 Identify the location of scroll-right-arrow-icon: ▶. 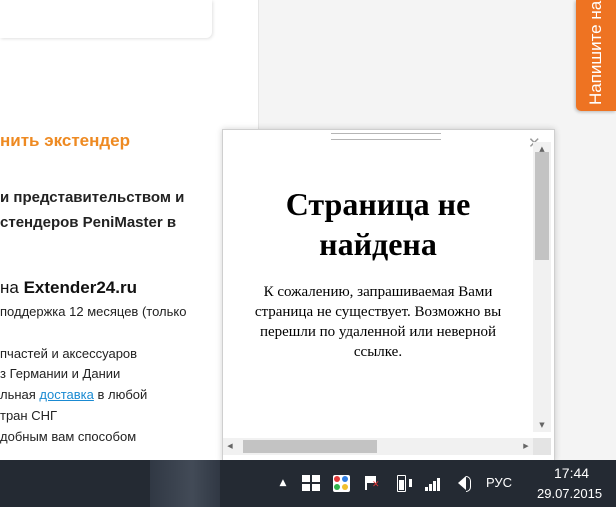
(526, 446).